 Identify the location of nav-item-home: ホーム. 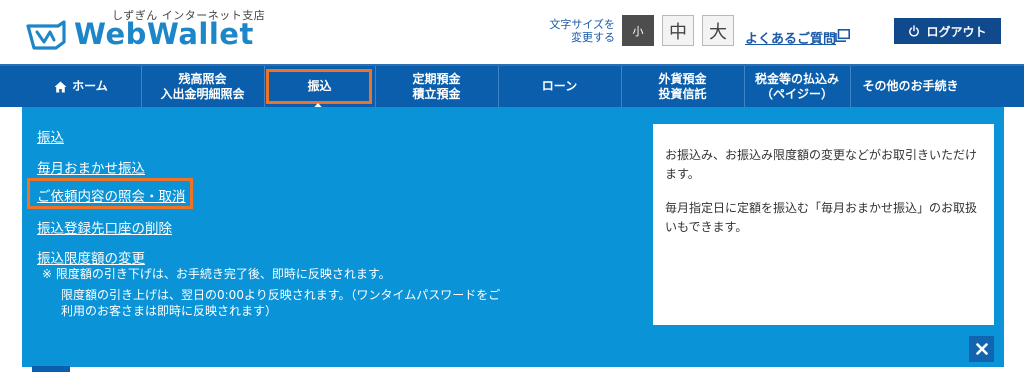
(81, 86).